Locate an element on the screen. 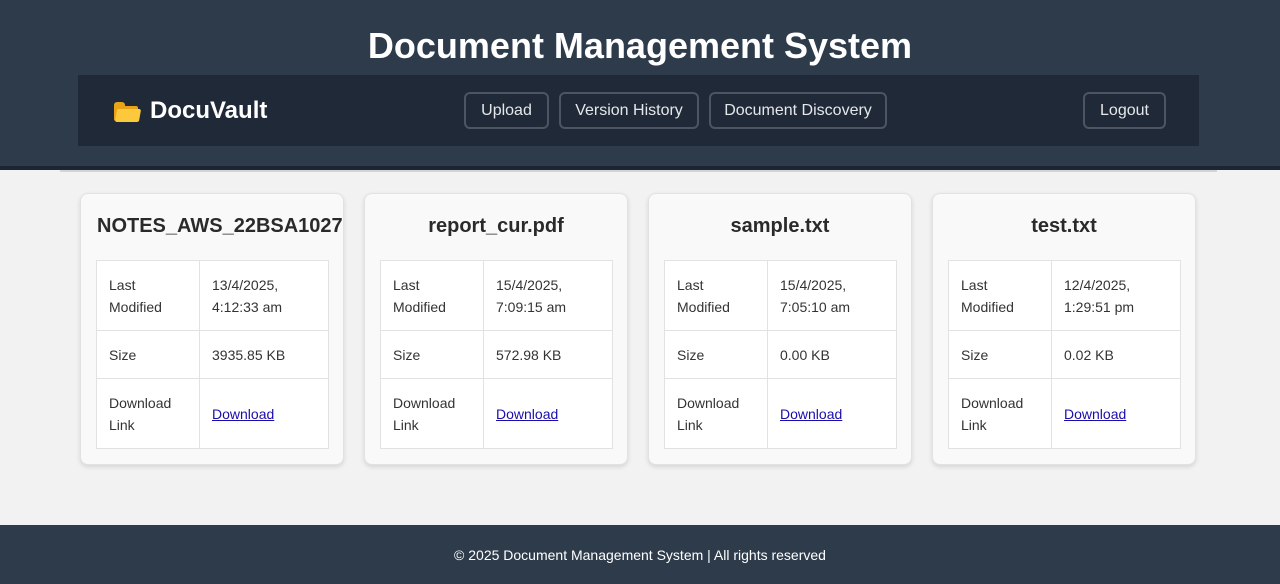 This screenshot has width=1280, height=584. size-value: 0.00 KB is located at coordinates (832, 354).